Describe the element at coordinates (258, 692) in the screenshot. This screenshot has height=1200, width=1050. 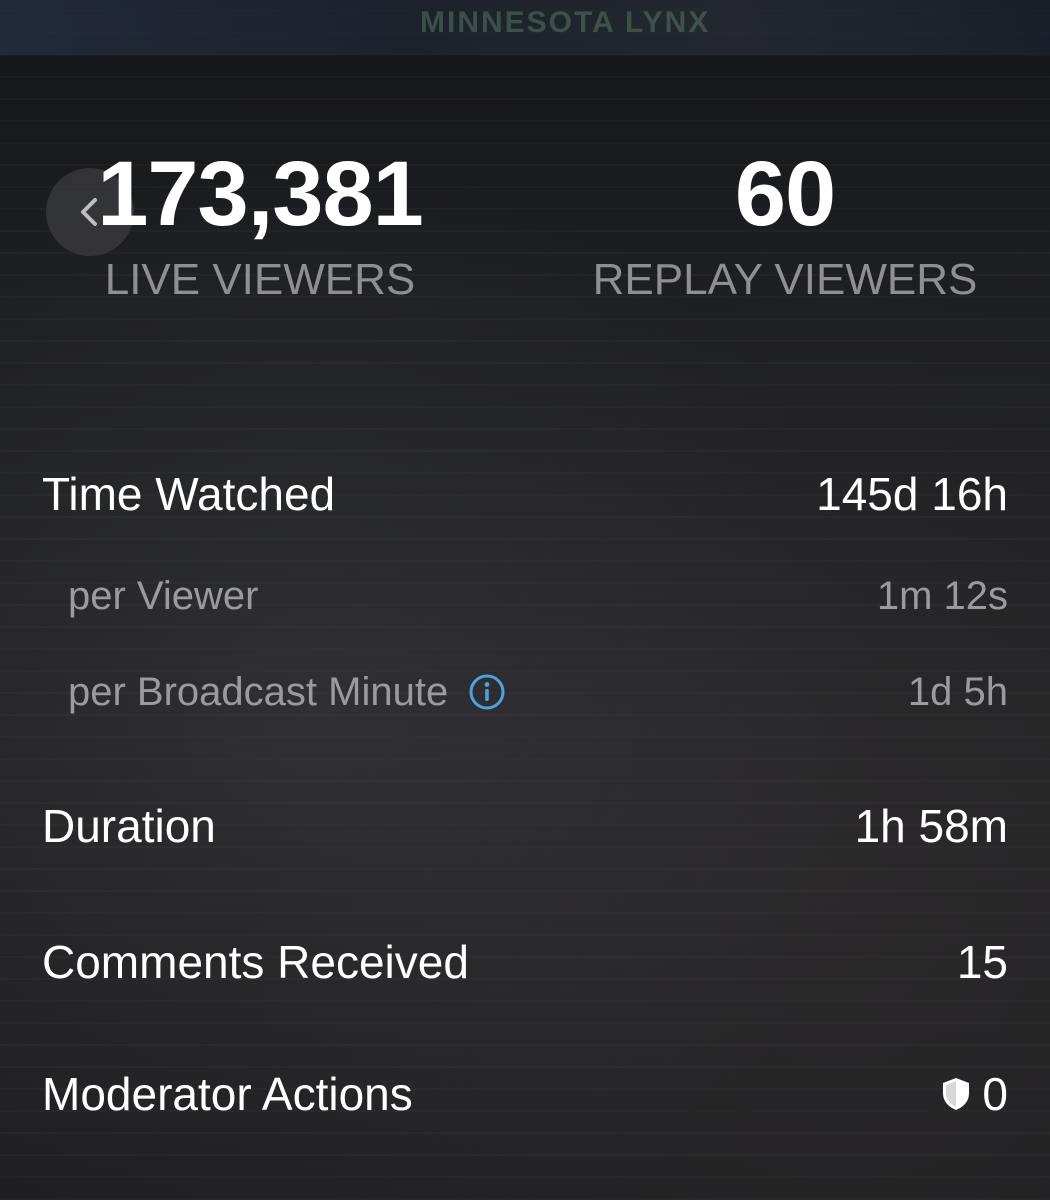
I see `per-broadcast-minute-label: per Broadcast Minute` at that location.